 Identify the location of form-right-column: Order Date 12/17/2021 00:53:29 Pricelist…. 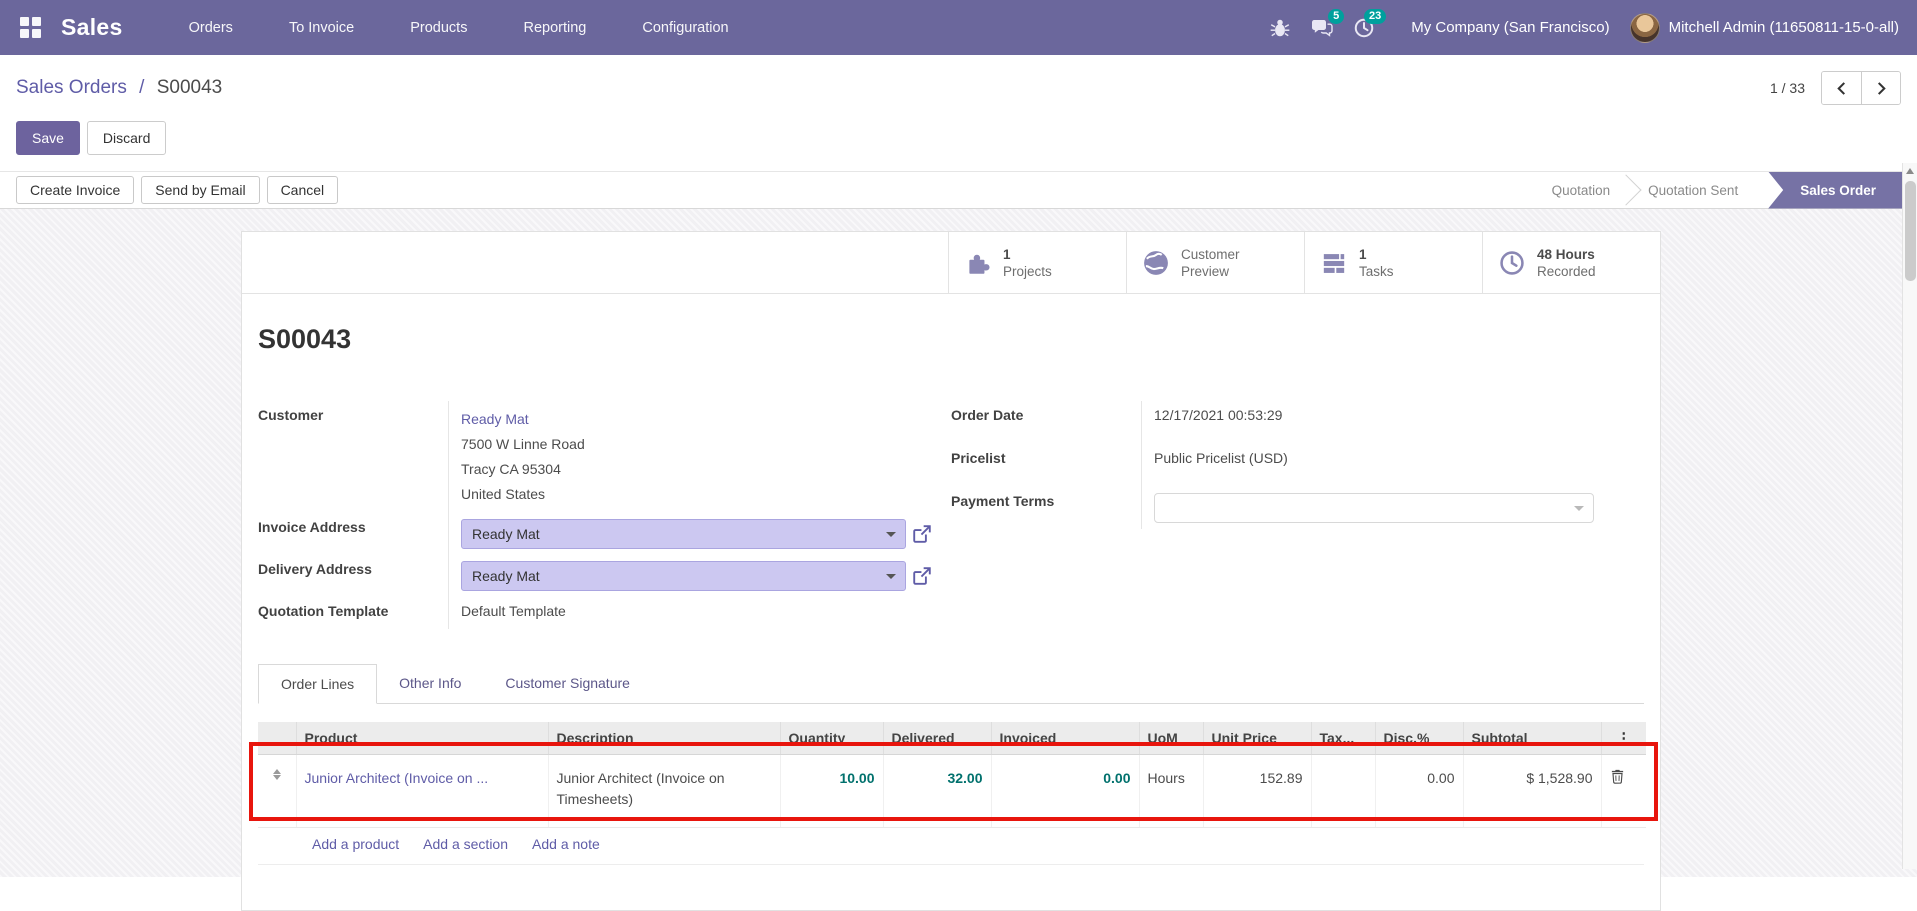
(1297, 515).